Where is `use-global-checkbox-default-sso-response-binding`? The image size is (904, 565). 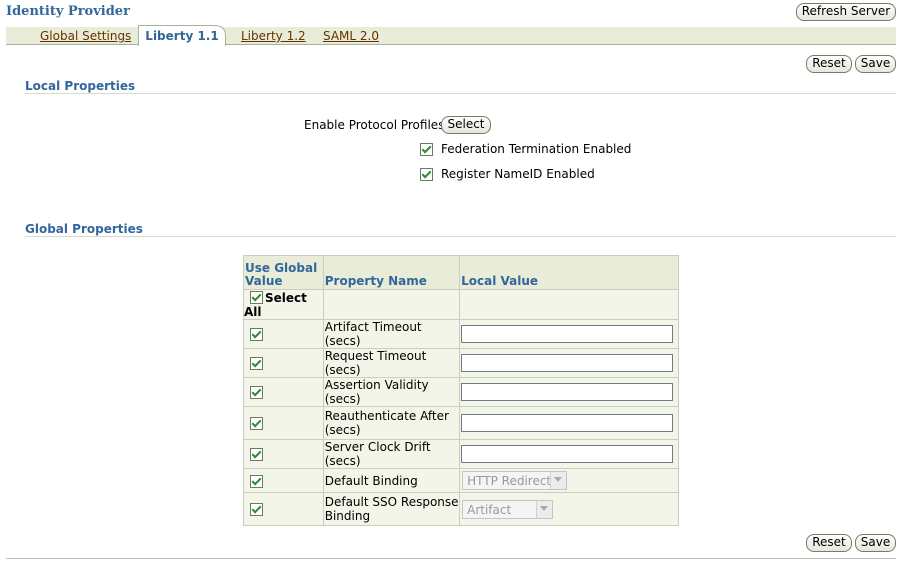 use-global-checkbox-default-sso-response-binding is located at coordinates (256, 509).